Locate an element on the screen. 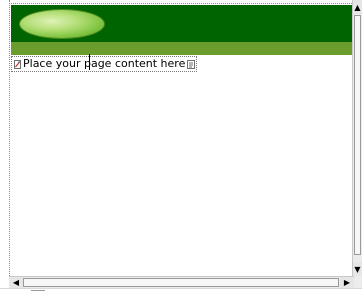 Image resolution: width=362 pixels, height=295 pixels. arrow-left-icon: ◀ is located at coordinates (16, 282).